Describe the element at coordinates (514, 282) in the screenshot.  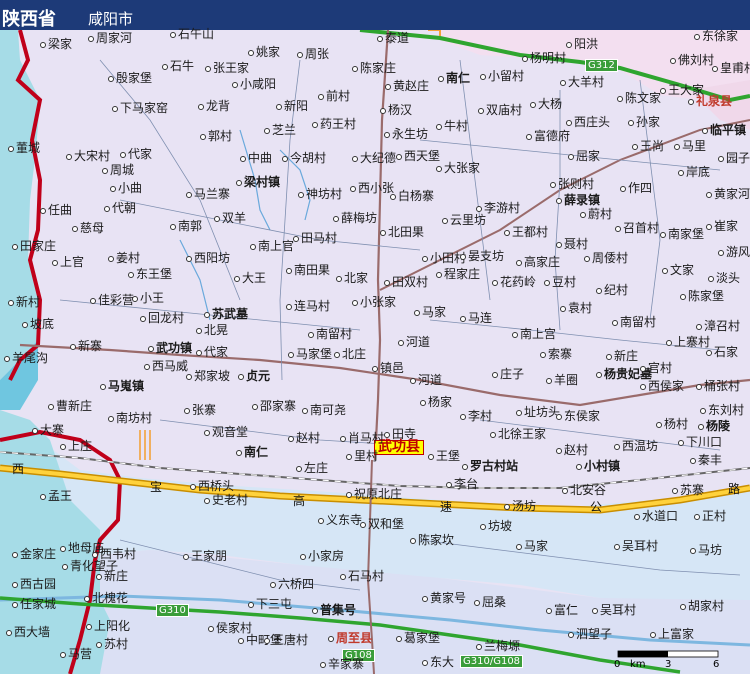
I see `place-label: 花药岭` at that location.